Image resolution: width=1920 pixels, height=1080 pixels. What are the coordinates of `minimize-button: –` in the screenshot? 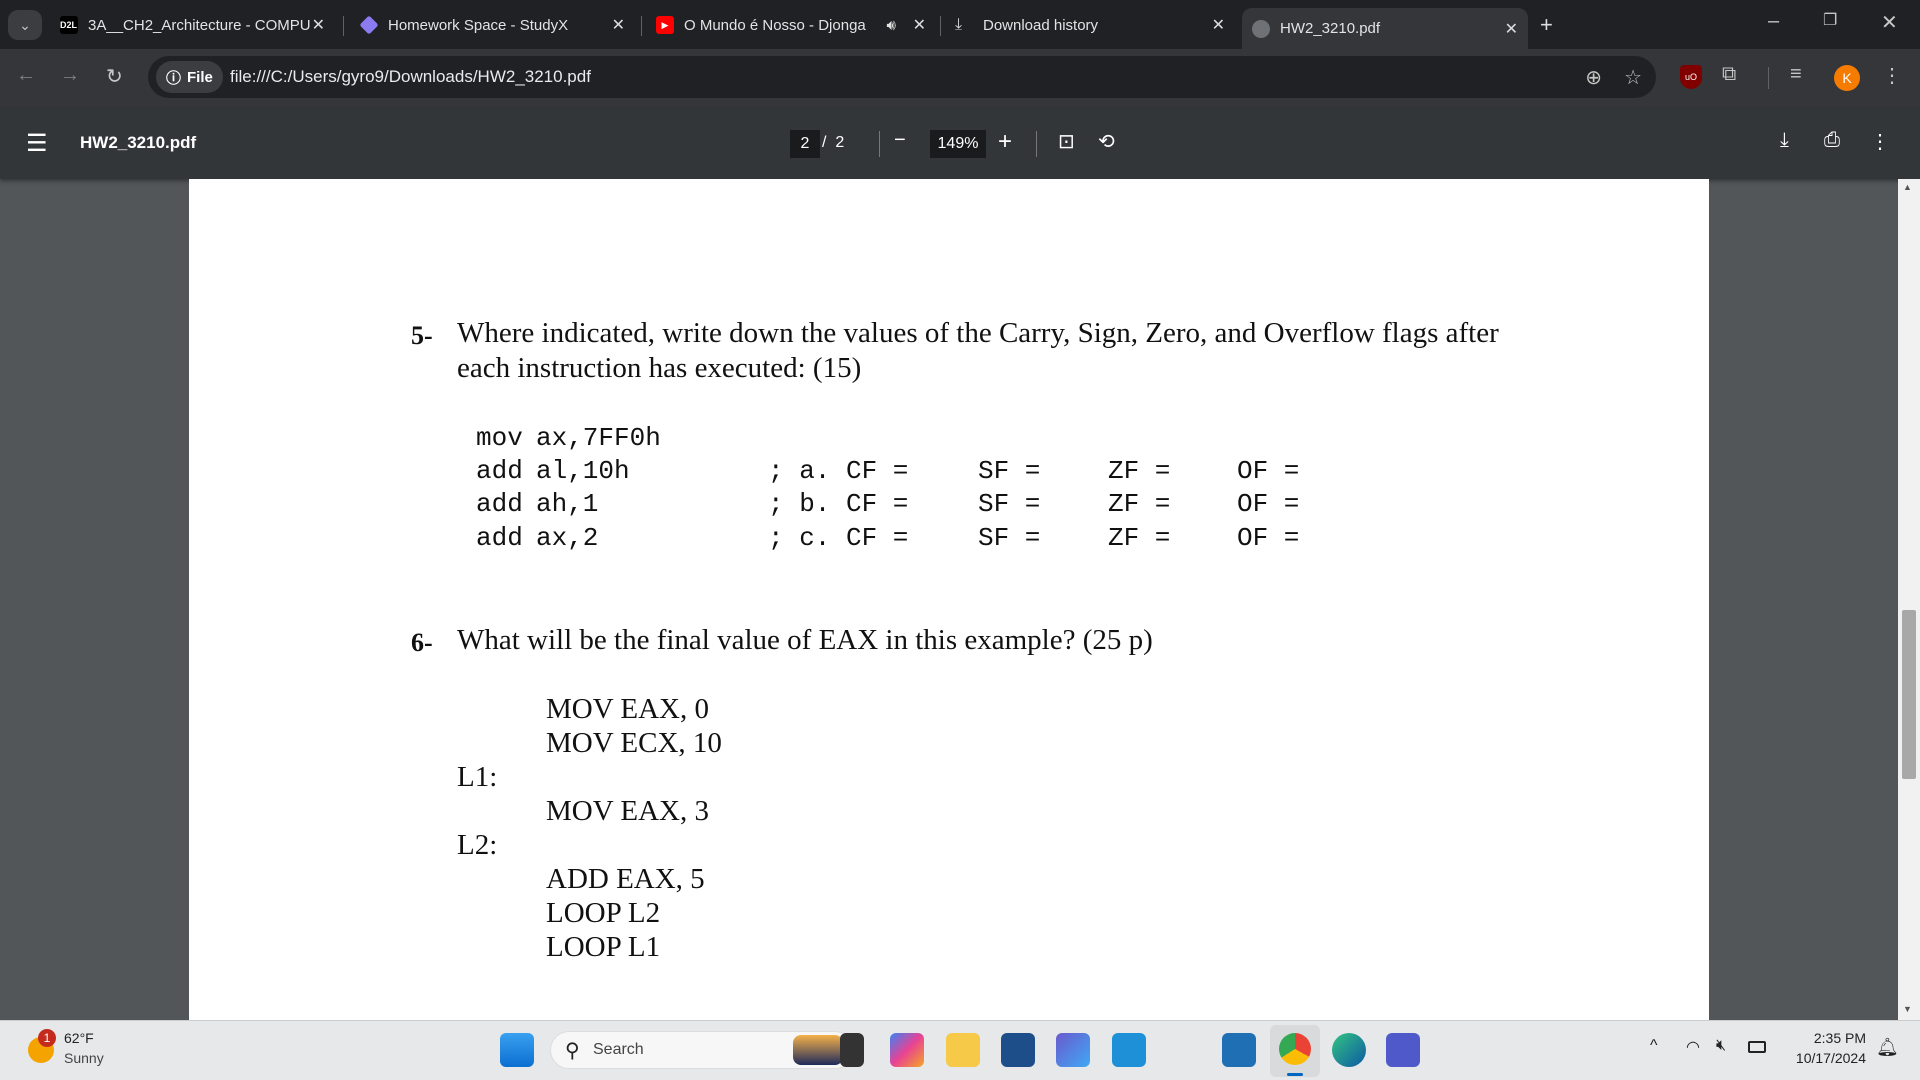 It's located at (1773, 21).